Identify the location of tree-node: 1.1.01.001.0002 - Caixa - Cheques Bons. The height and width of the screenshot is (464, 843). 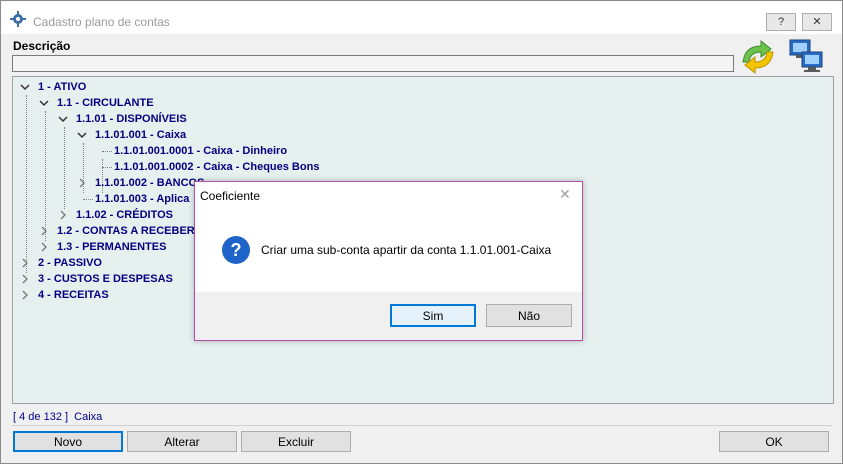
(216, 167).